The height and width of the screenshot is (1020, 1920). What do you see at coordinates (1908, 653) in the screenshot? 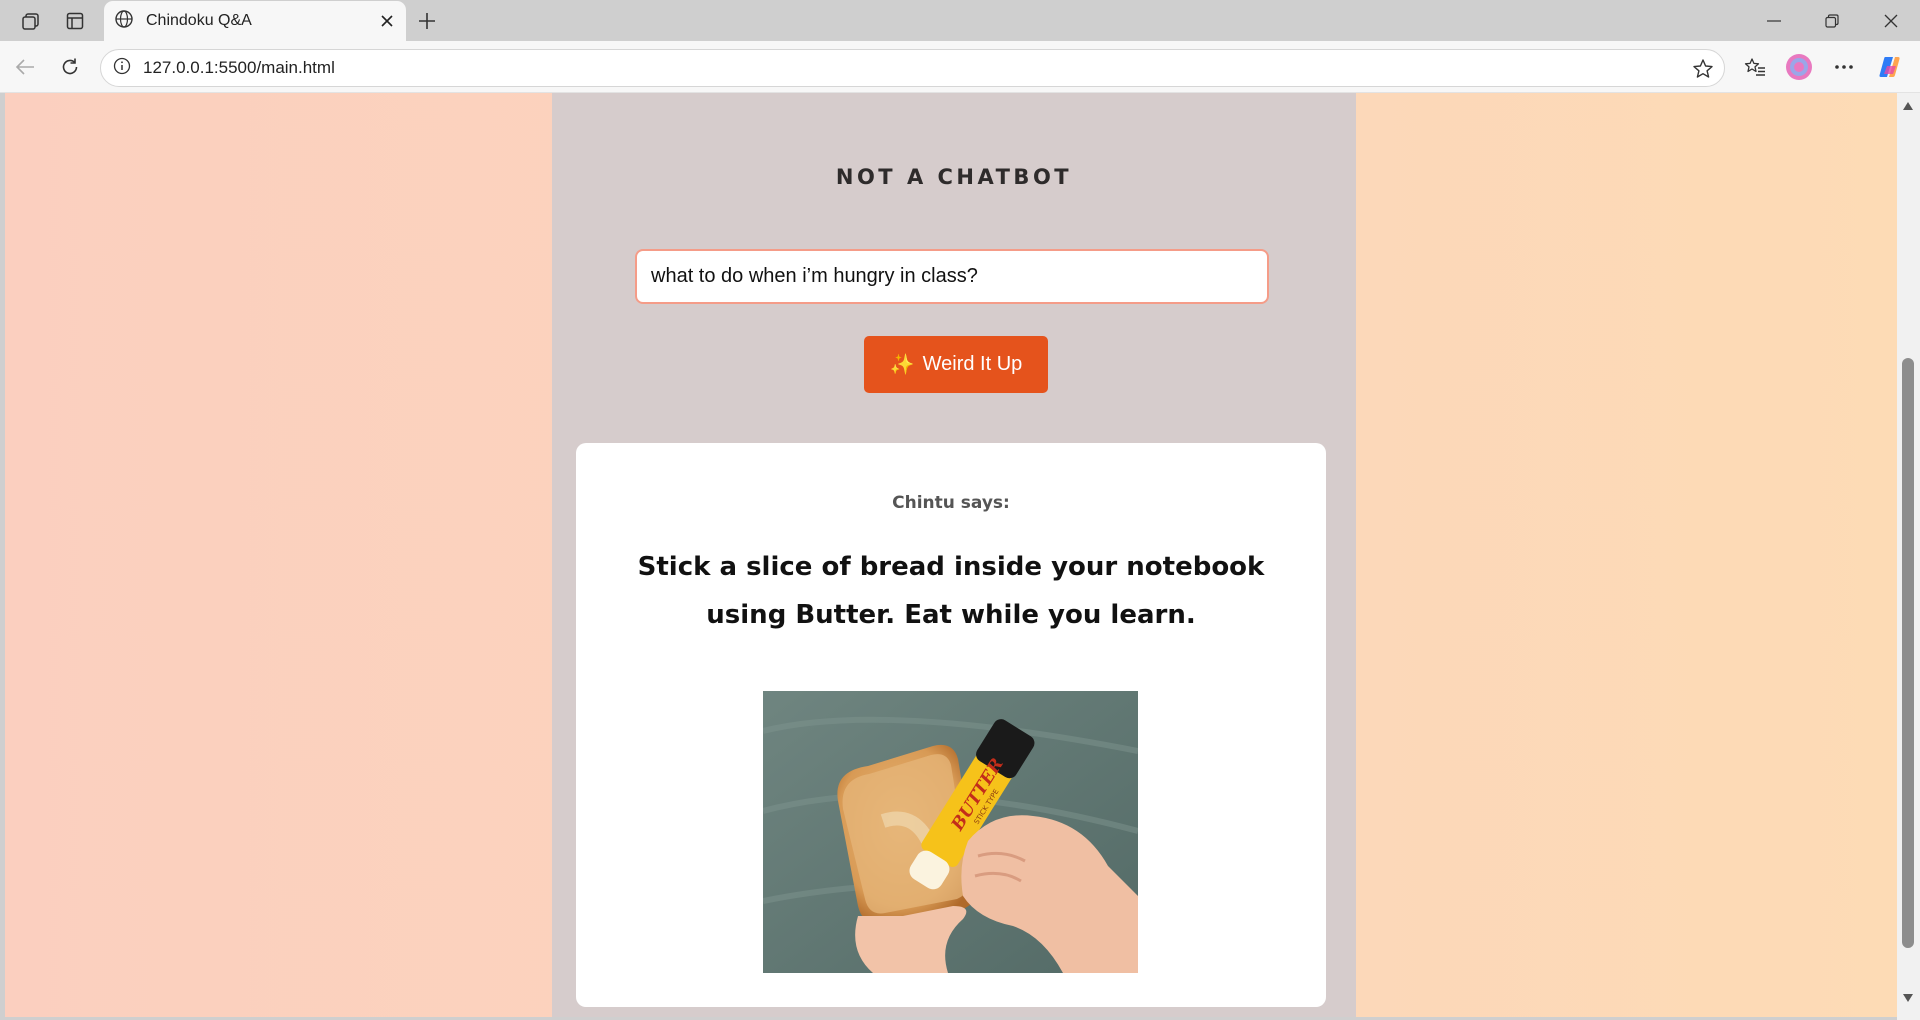
I see `scroll-thumb` at bounding box center [1908, 653].